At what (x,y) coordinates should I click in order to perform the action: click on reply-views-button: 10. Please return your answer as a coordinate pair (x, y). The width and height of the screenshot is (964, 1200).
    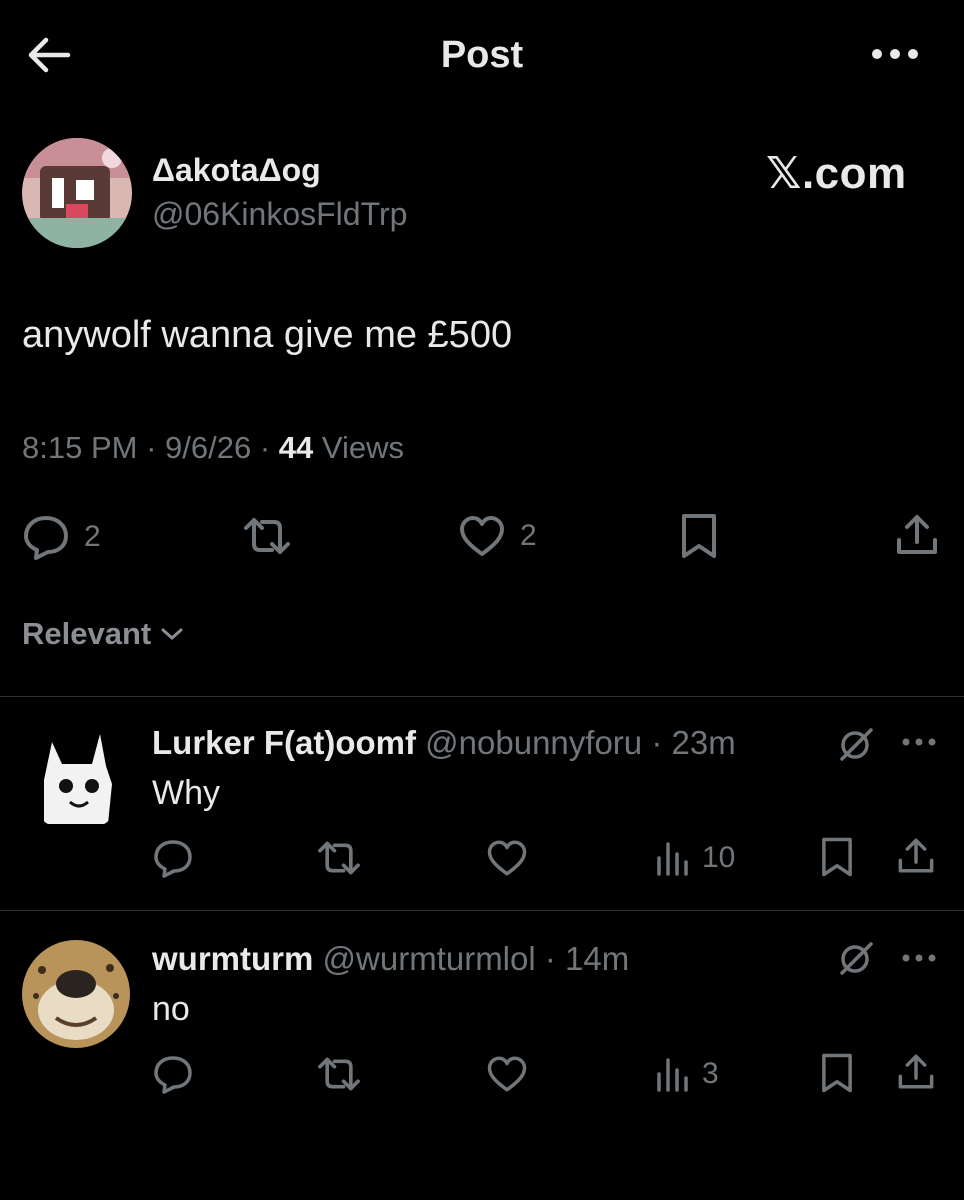
    Looking at the image, I should click on (694, 858).